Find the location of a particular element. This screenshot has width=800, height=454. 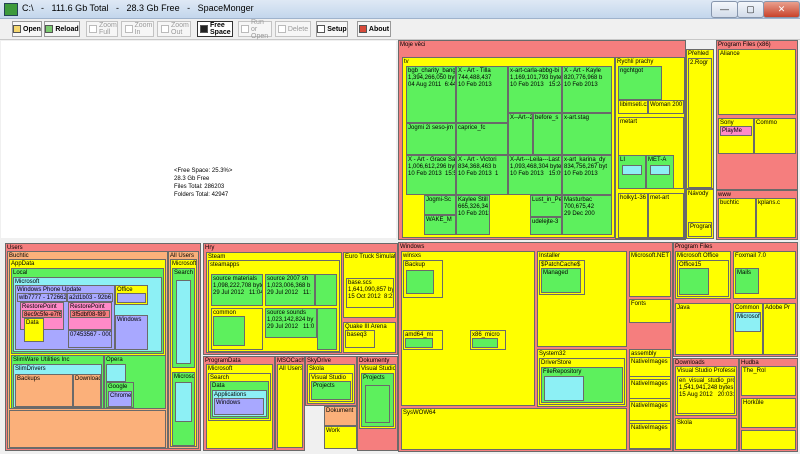

file-steamapps-small is located at coordinates (326, 290).